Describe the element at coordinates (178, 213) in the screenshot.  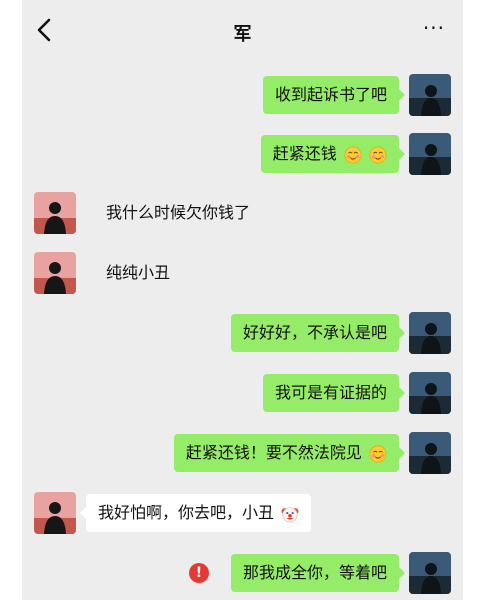
I see `received-message-text: 我什么时候欠你钱了` at that location.